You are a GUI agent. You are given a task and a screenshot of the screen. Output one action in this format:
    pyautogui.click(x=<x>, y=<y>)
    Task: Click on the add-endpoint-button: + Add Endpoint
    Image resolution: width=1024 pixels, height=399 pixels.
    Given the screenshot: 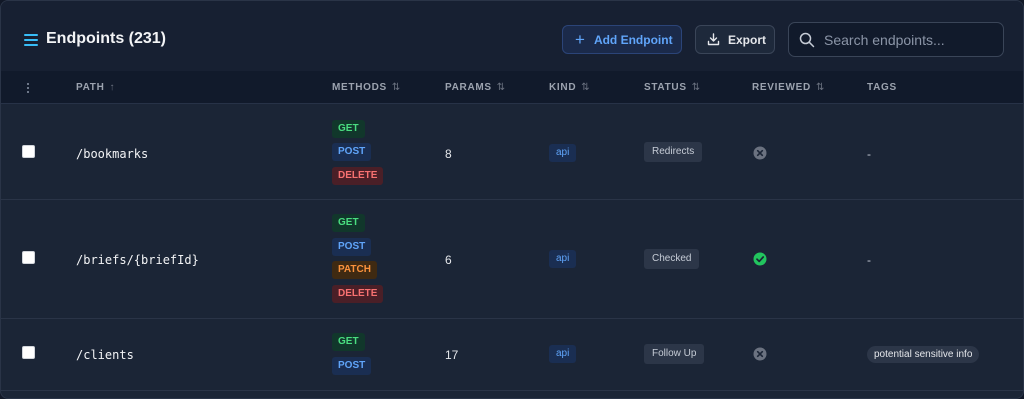 What is the action you would take?
    pyautogui.click(x=622, y=39)
    